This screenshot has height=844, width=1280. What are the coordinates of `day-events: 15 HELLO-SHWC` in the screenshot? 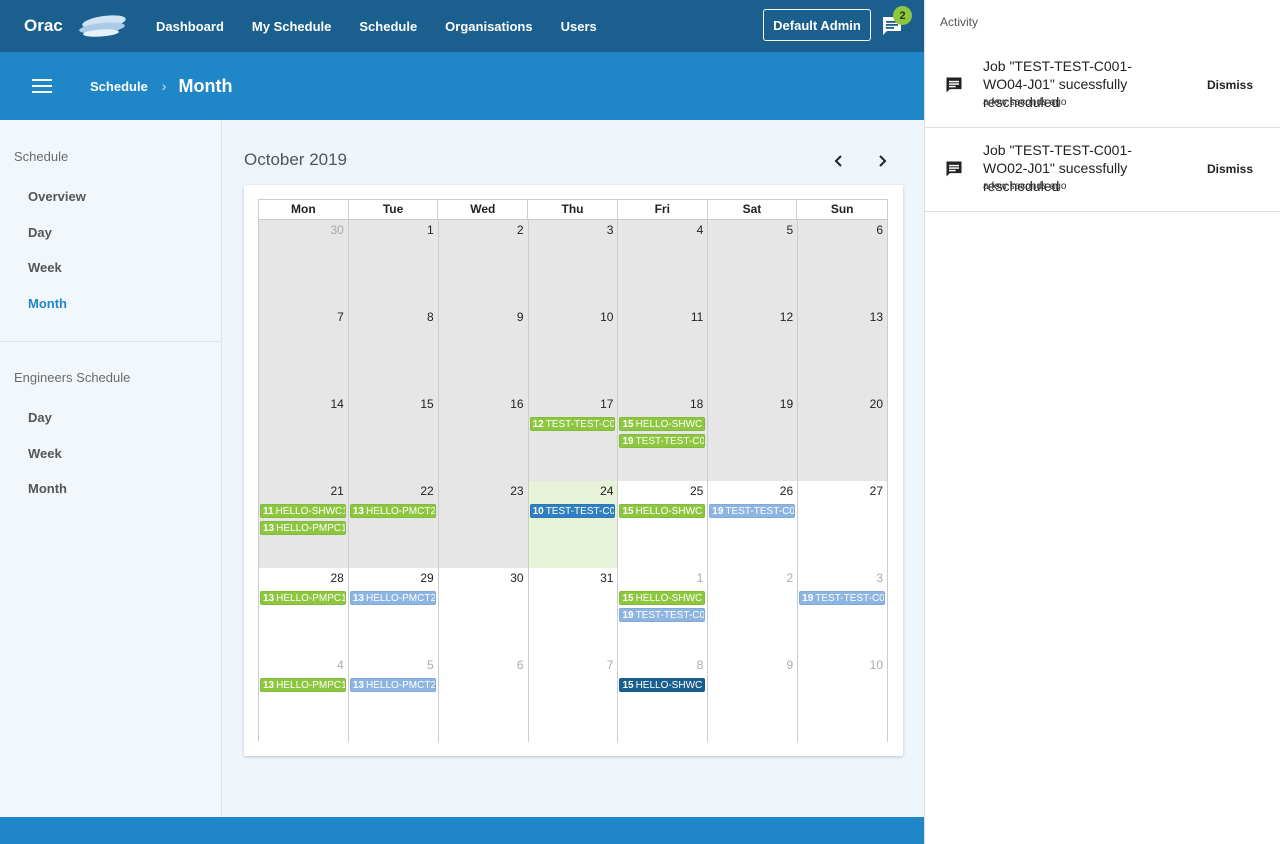 It's located at (662, 686).